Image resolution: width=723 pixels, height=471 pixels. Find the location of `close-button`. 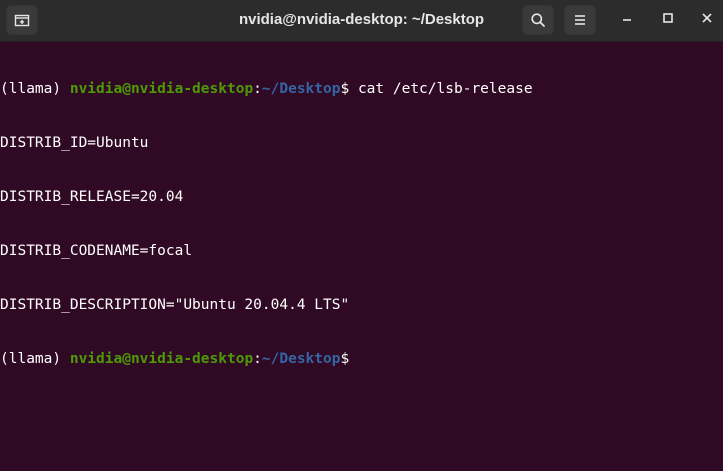

close-button is located at coordinates (707, 20).